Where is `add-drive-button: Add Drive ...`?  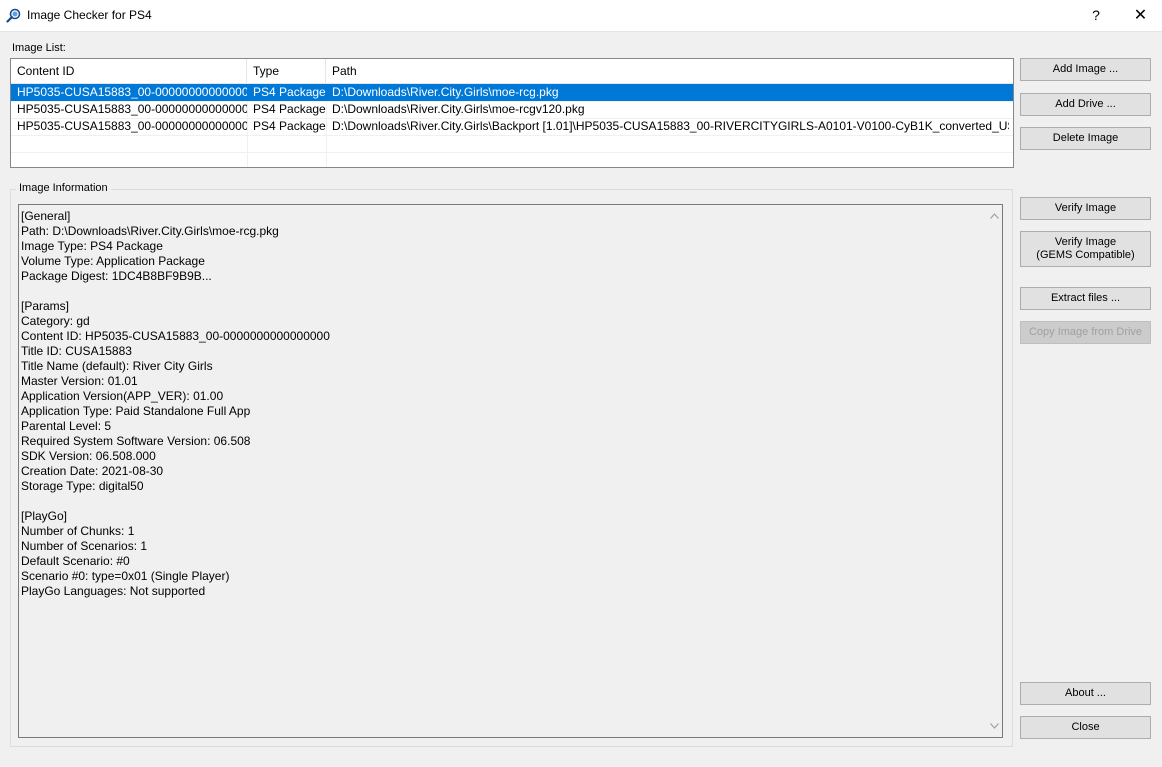 add-drive-button: Add Drive ... is located at coordinates (1085, 104).